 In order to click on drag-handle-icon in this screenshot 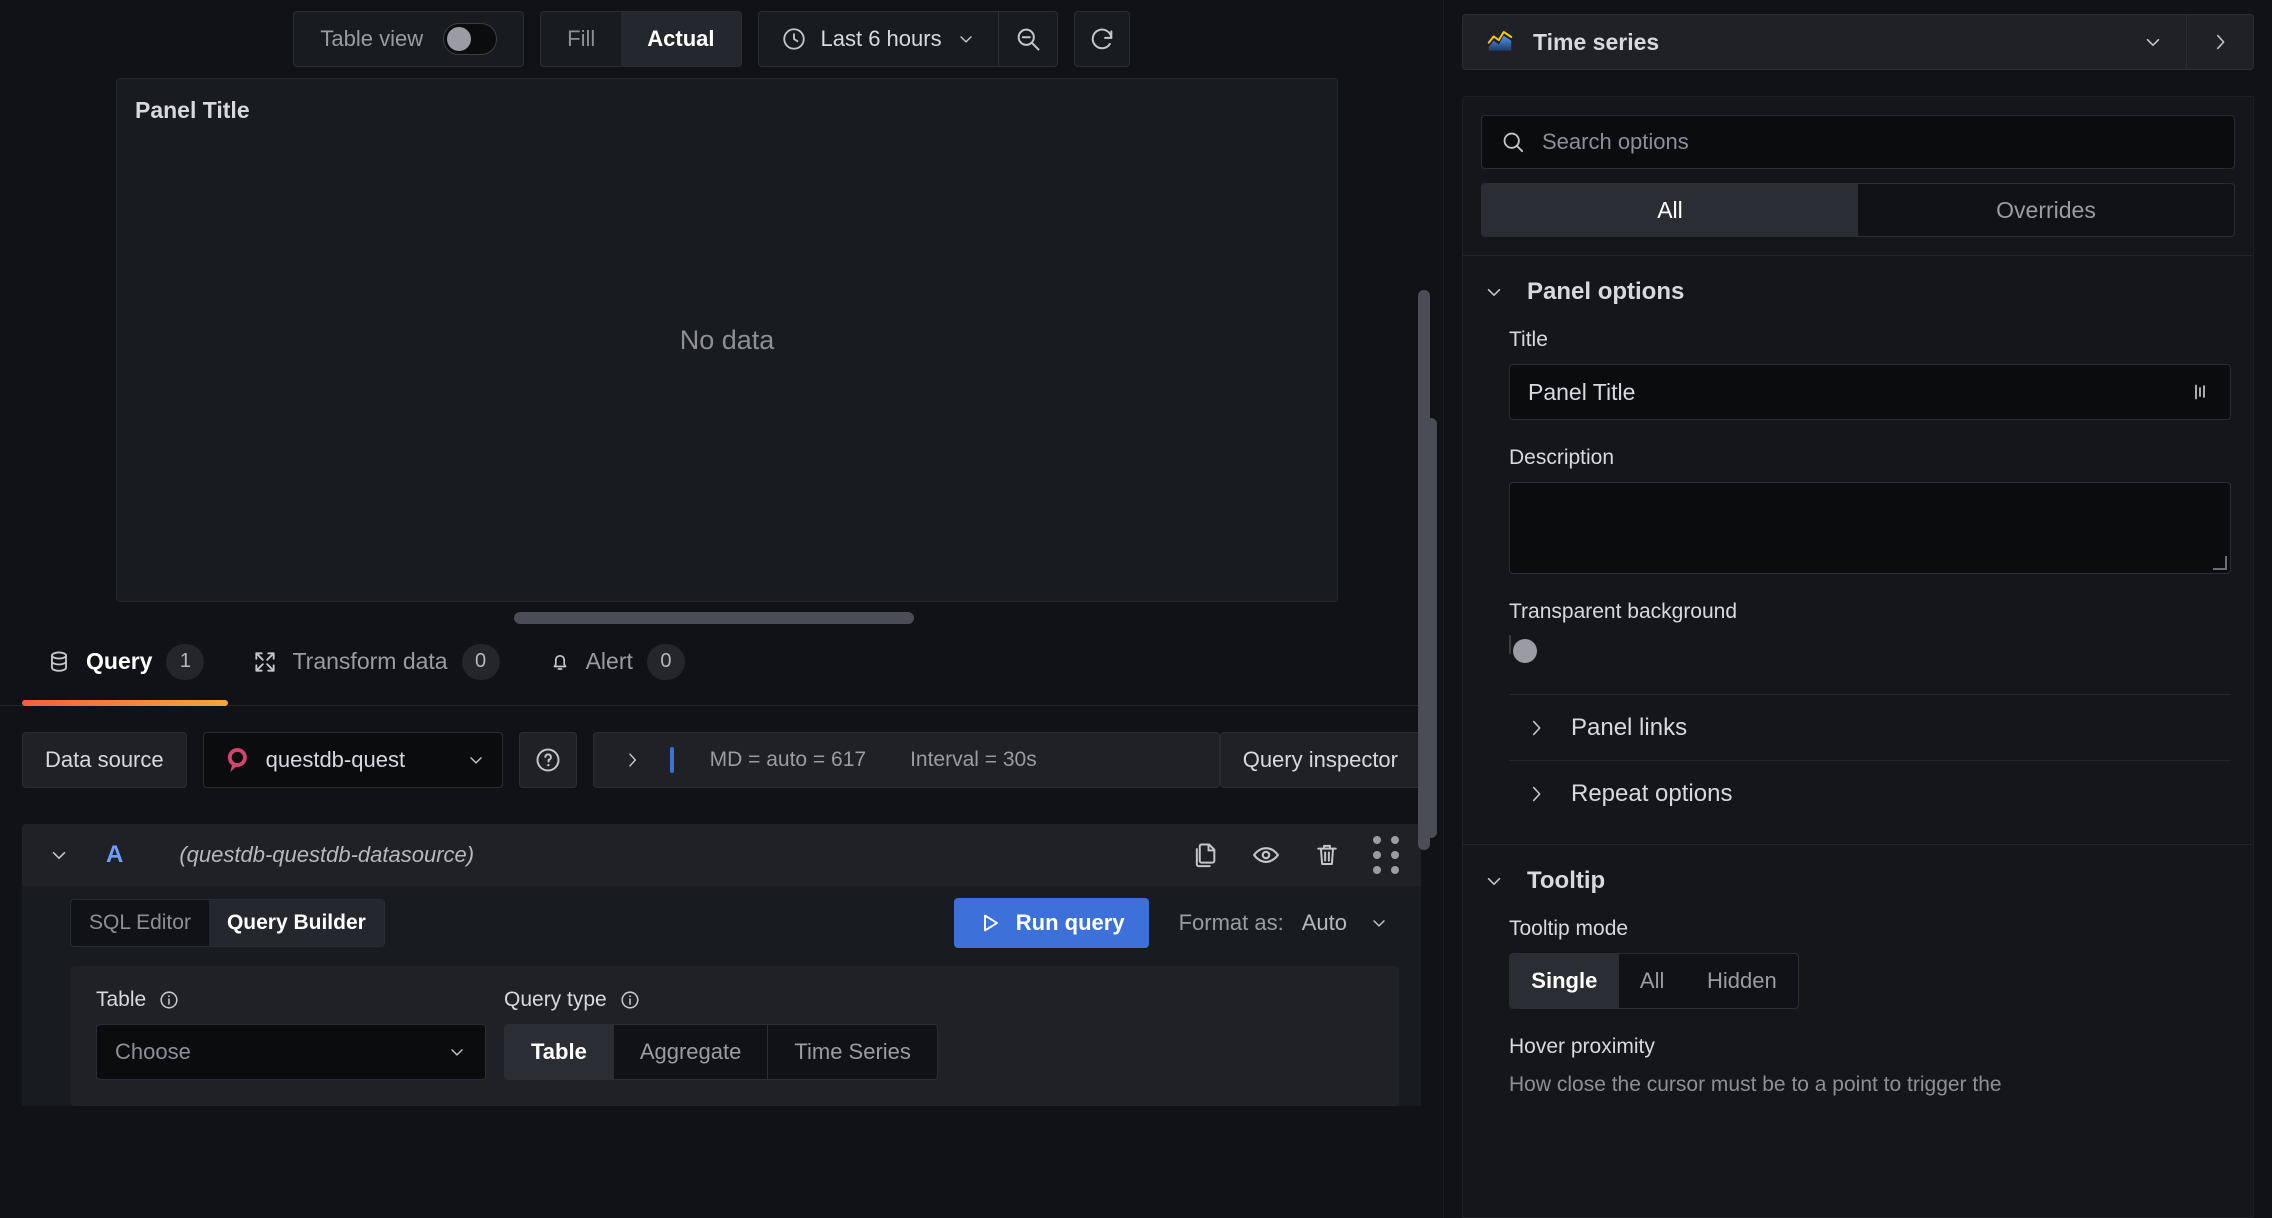, I will do `click(1386, 855)`.